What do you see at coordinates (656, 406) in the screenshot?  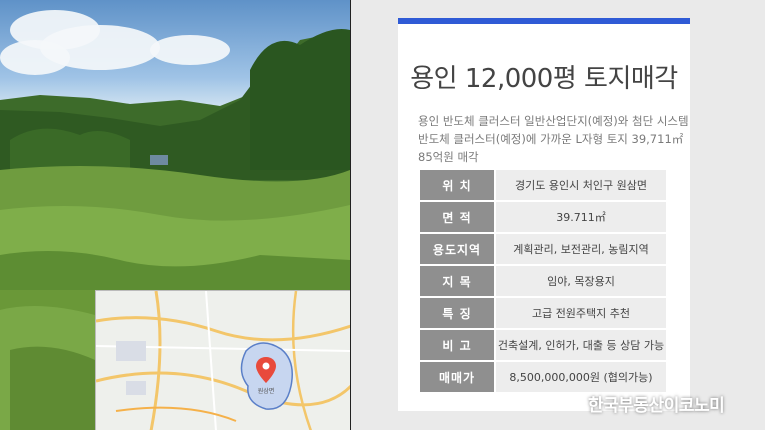 I see `publisher-watermark: 한국부동산이코노미` at bounding box center [656, 406].